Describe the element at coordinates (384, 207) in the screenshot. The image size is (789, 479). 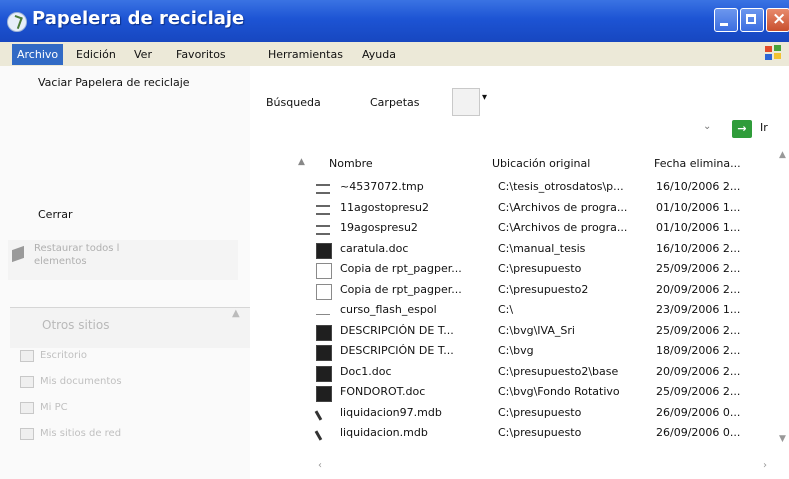
I see `file-name: 11agostopresu2` at that location.